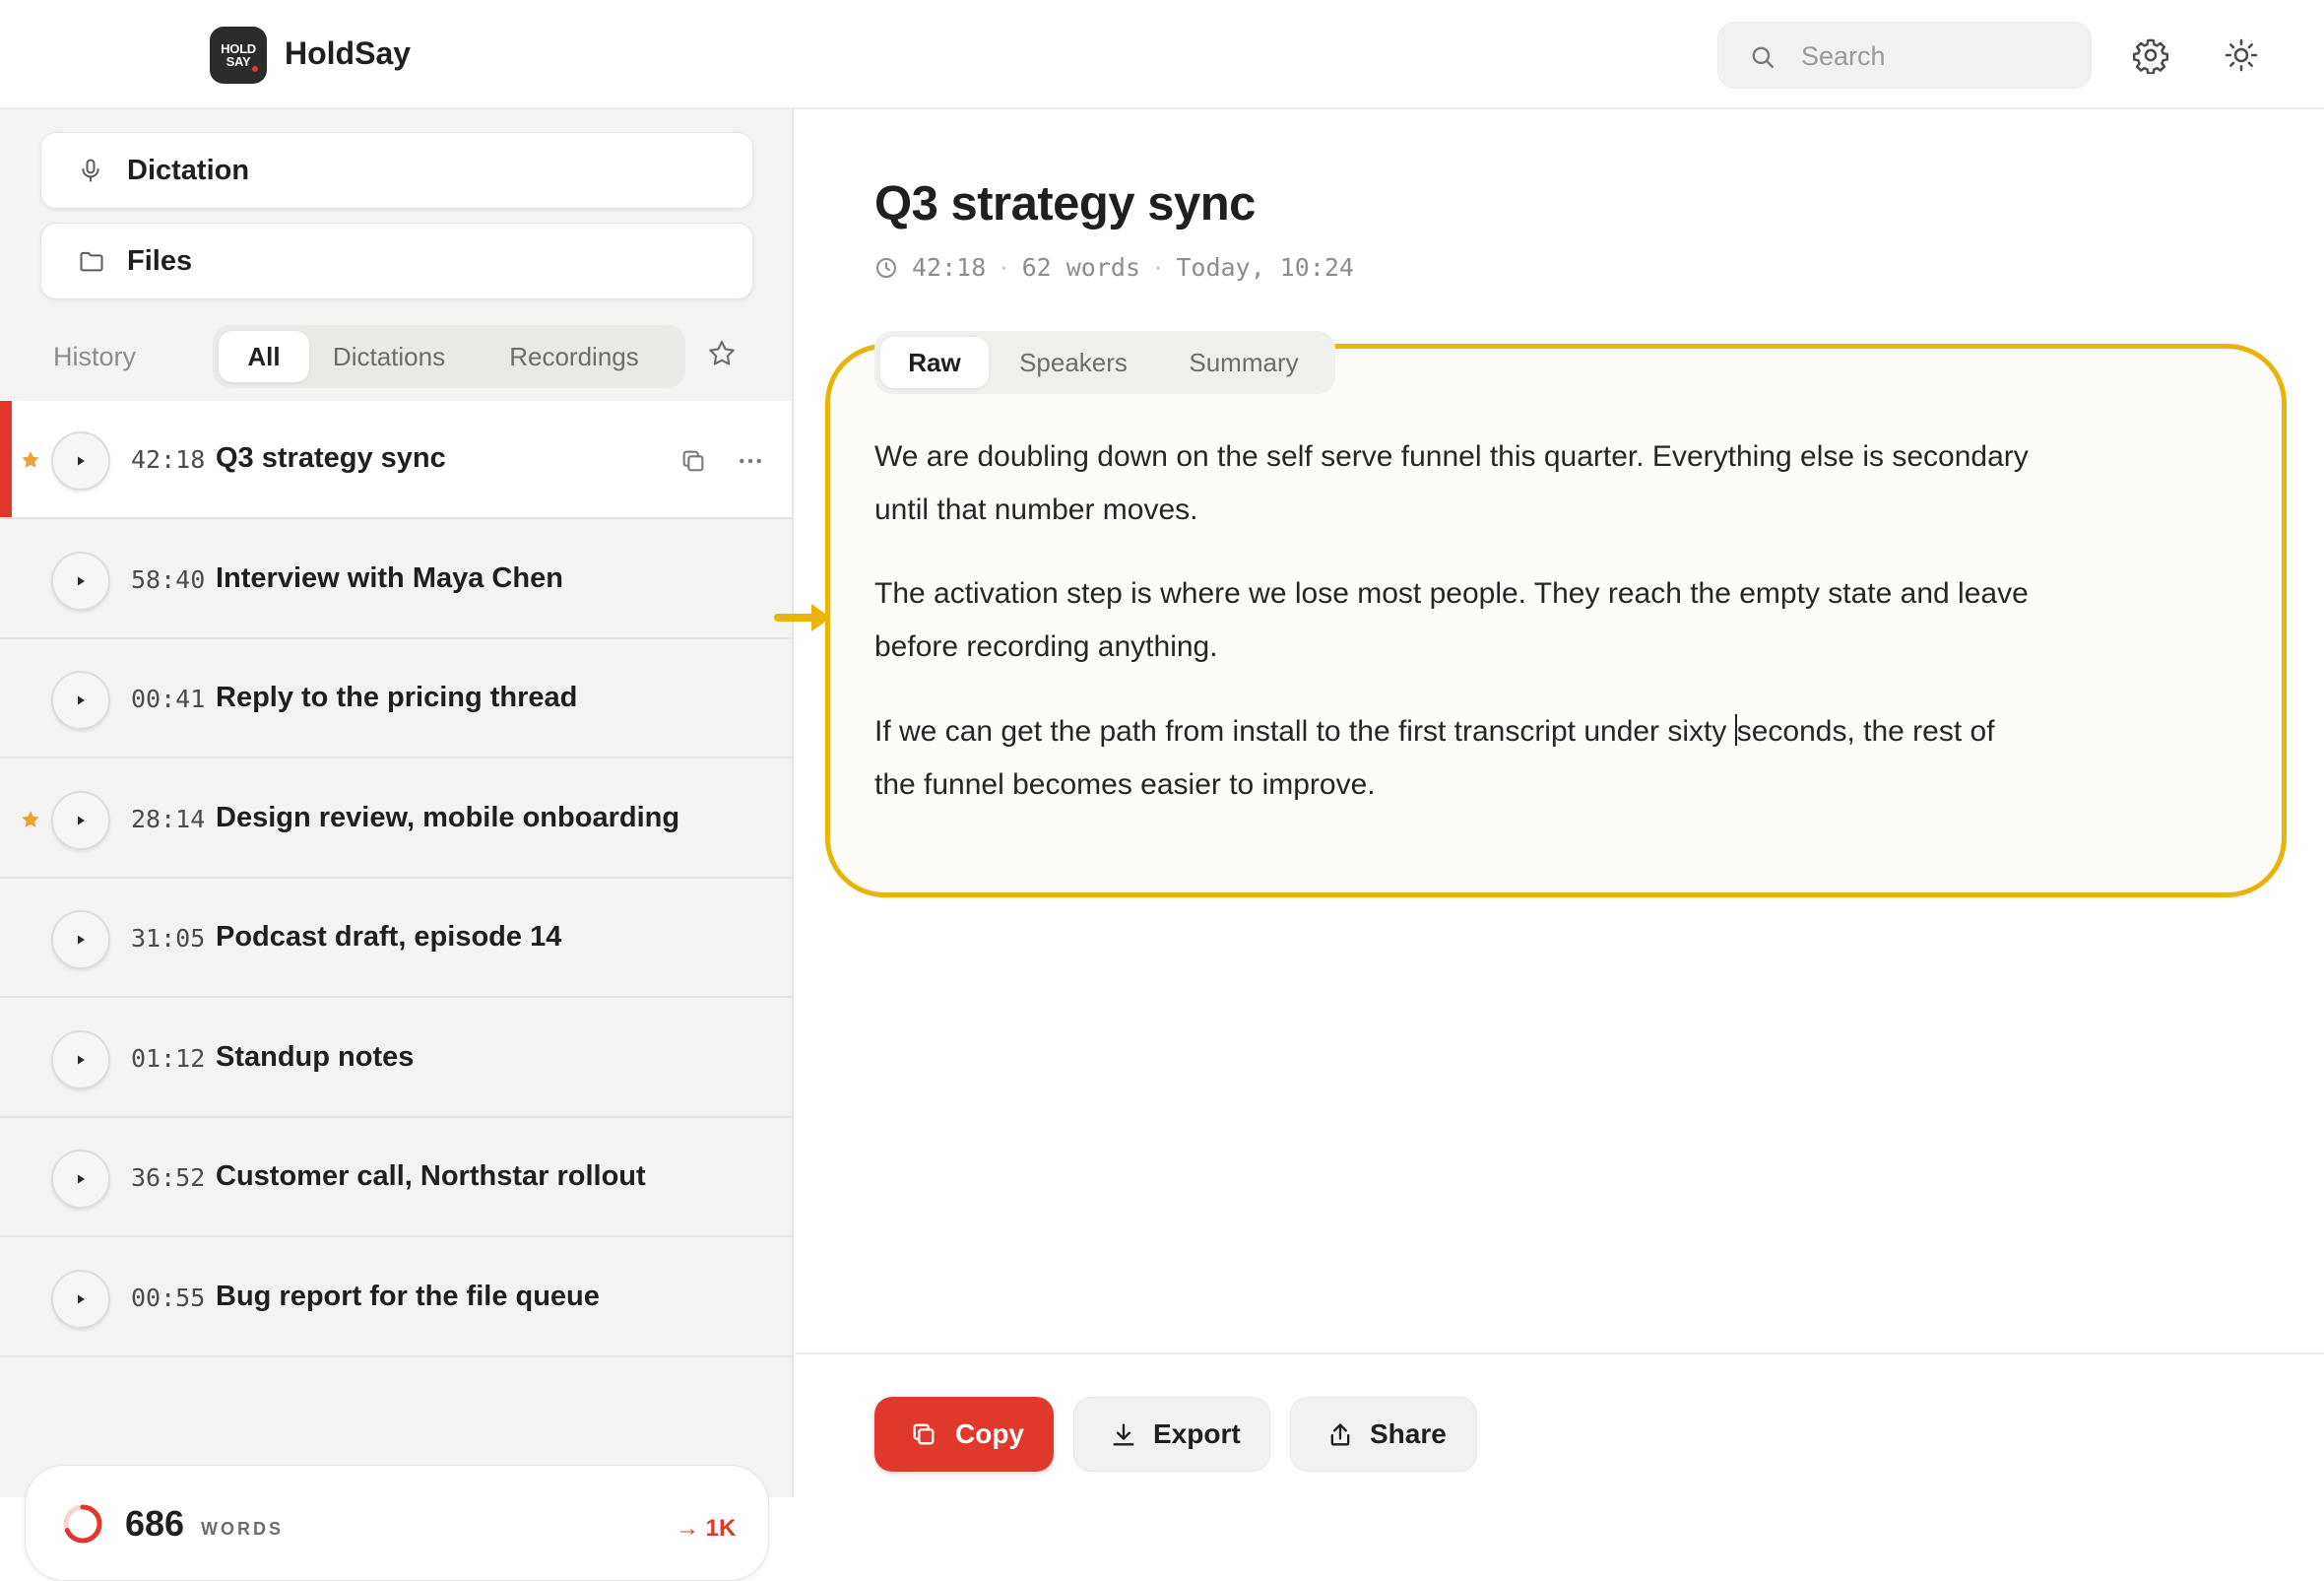 The image size is (2324, 1581). What do you see at coordinates (91, 261) in the screenshot?
I see `folder-icon` at bounding box center [91, 261].